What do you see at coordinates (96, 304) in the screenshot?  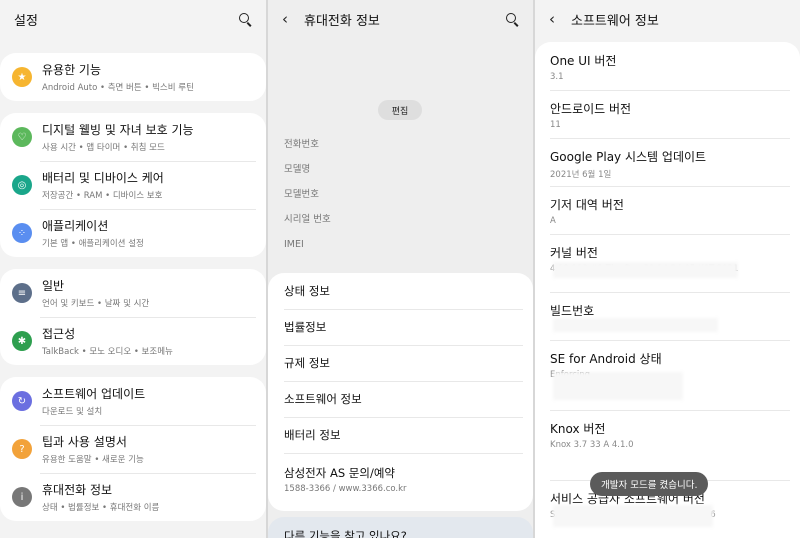 I see `settings-item-sub: 언어 및 키보드 • 날짜 및 시간` at bounding box center [96, 304].